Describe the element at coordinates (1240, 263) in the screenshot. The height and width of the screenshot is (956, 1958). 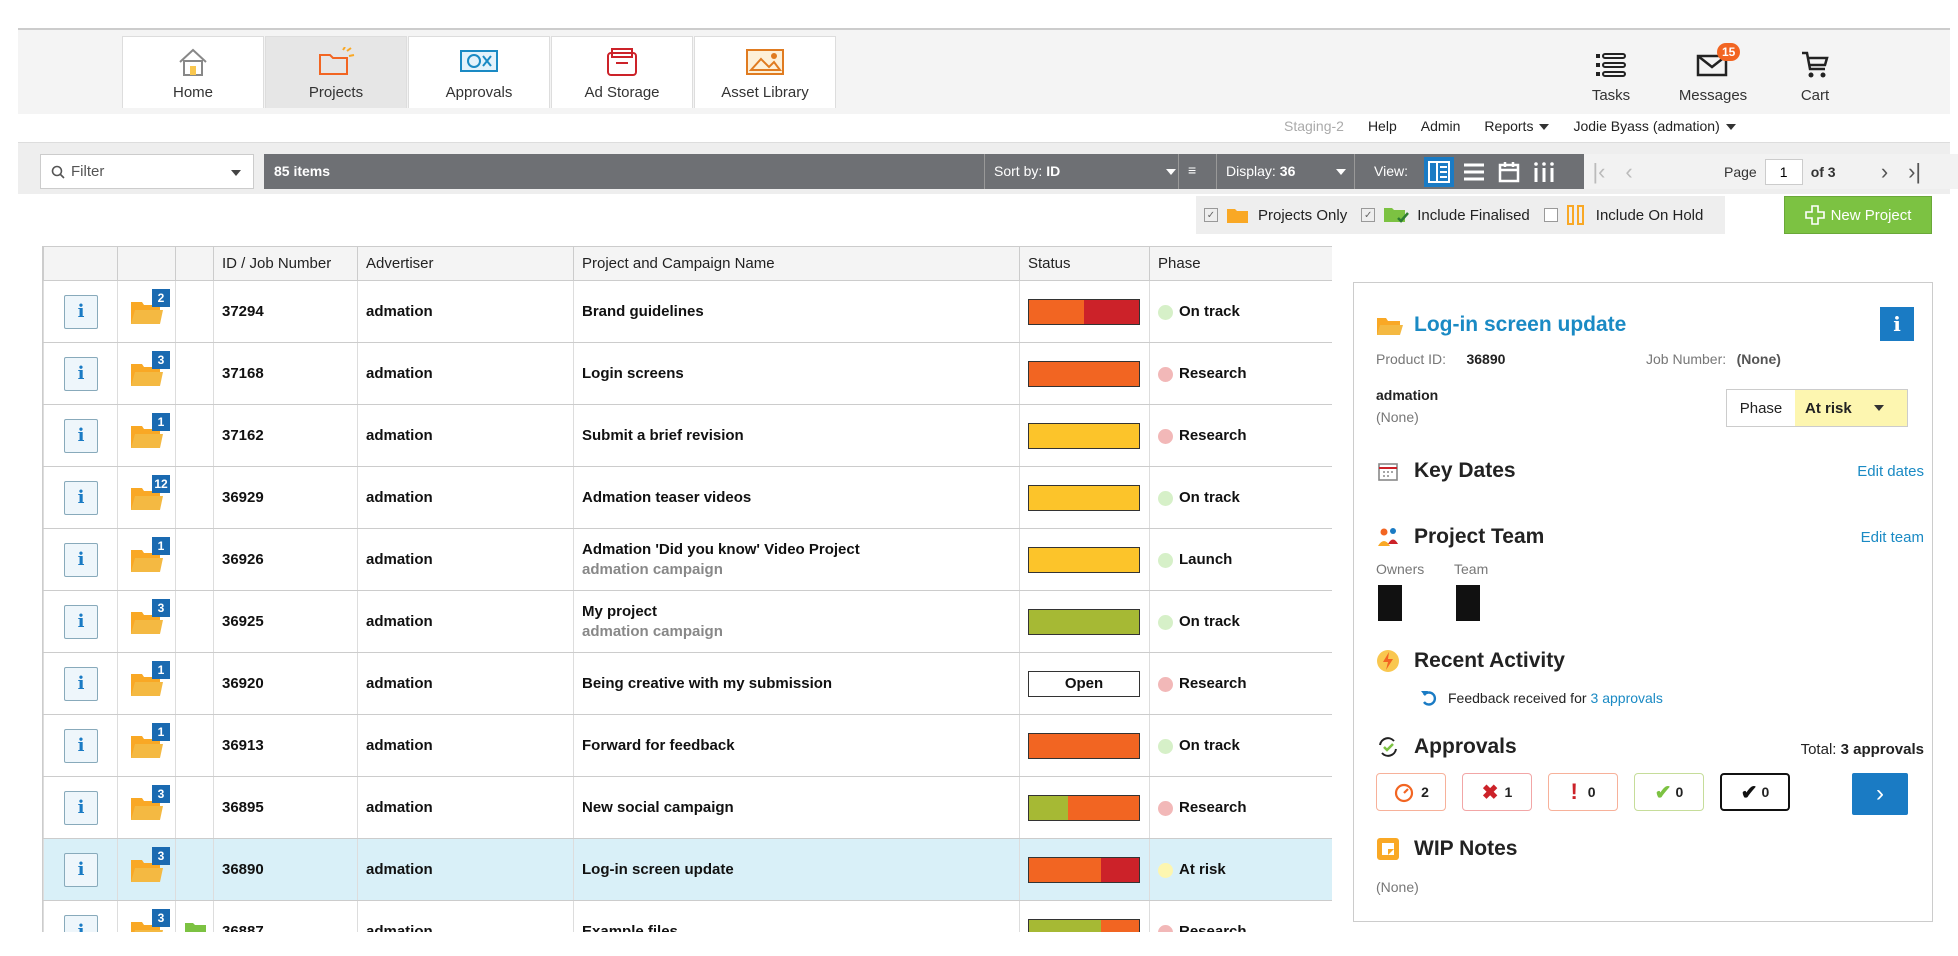
I see `column-header-phase: Phase` at that location.